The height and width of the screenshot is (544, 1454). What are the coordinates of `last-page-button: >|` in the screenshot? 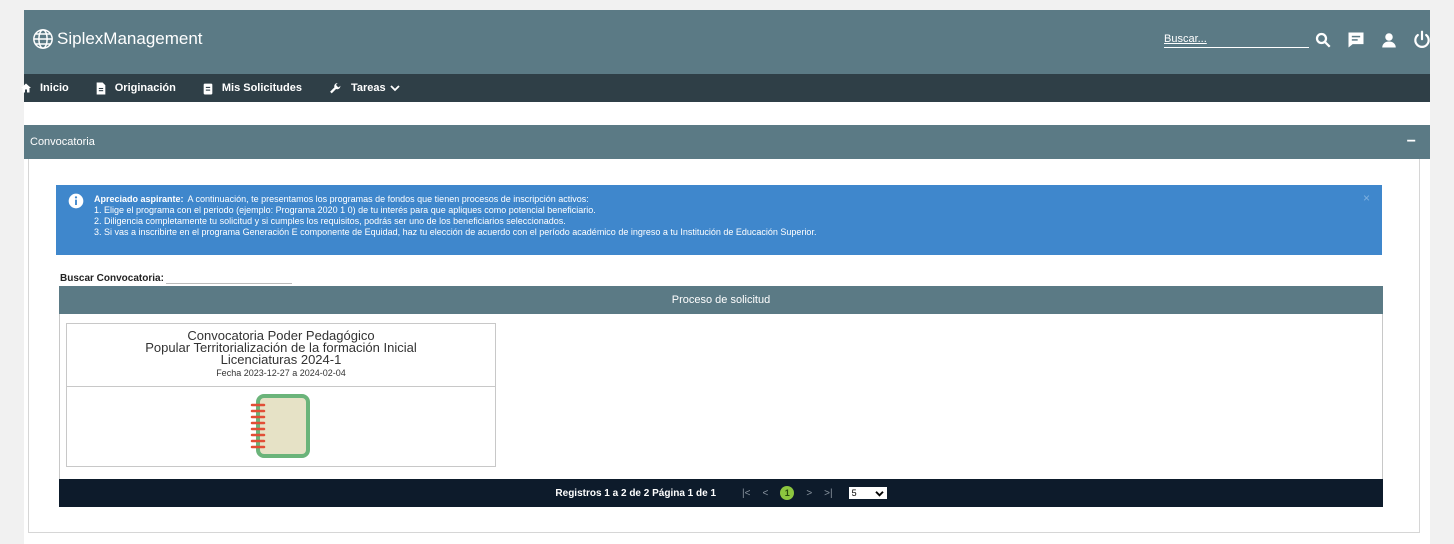 It's located at (828, 493).